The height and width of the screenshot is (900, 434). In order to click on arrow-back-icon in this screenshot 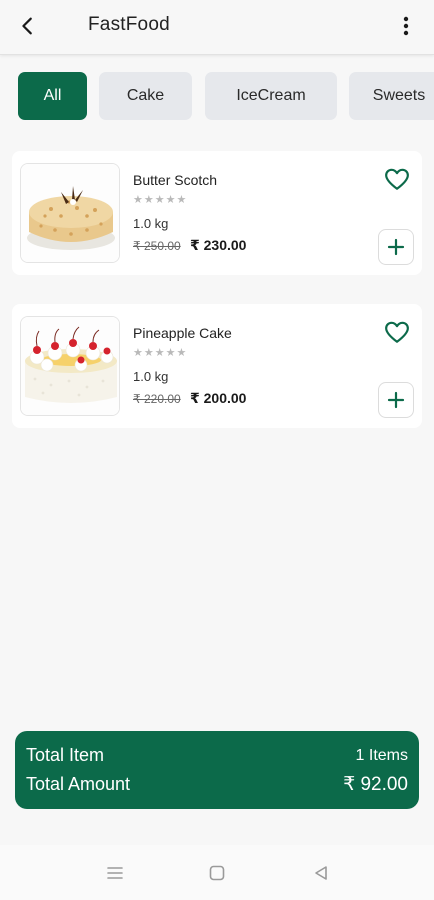, I will do `click(27, 26)`.